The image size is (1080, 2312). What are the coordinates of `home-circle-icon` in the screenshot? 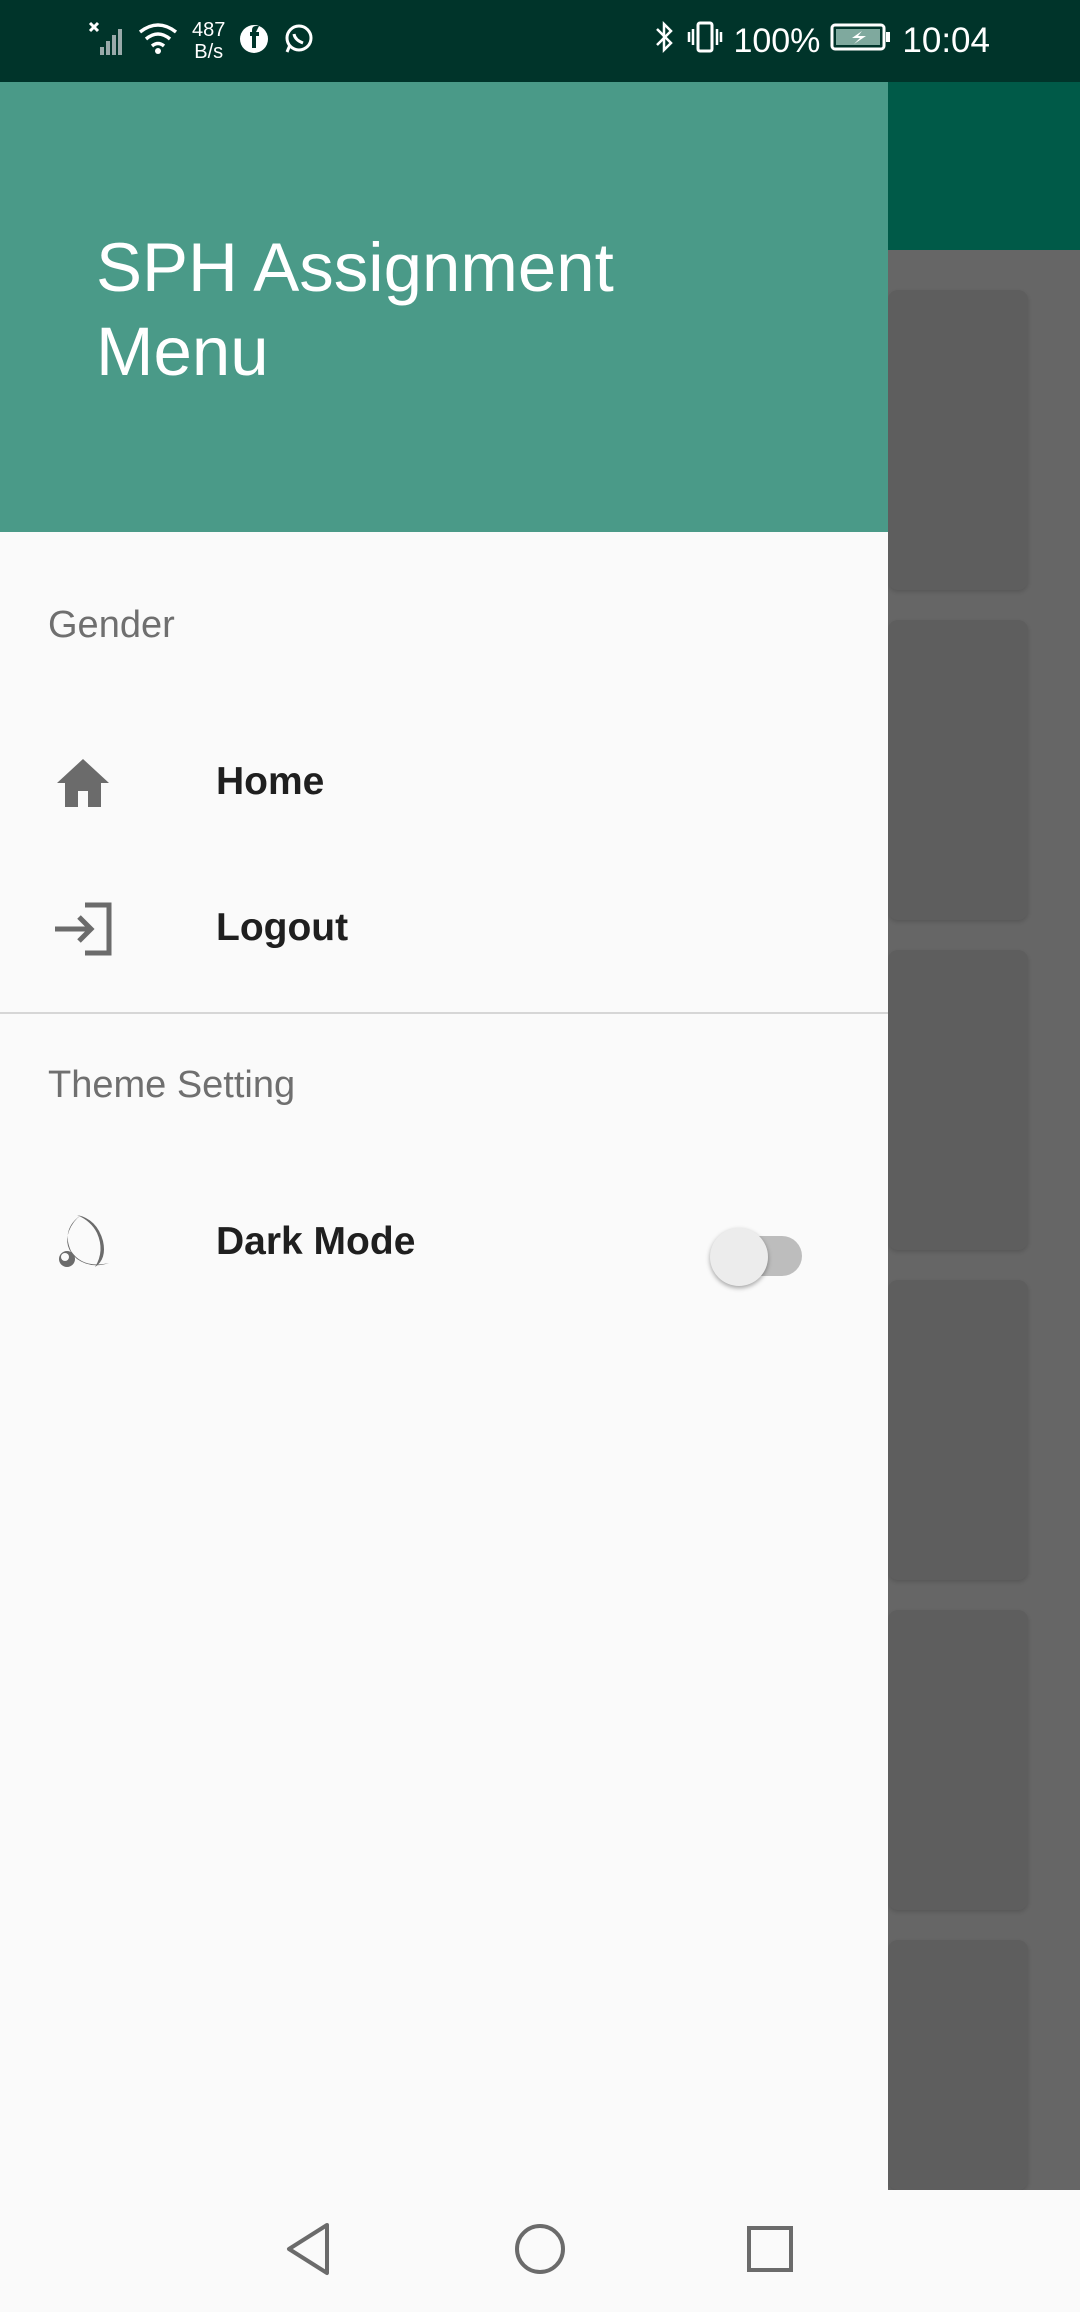 It's located at (540, 2251).